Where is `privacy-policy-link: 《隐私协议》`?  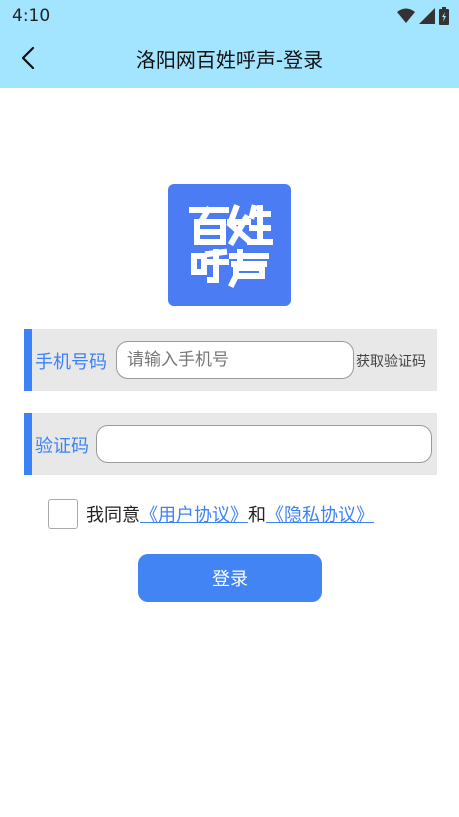
privacy-policy-link: 《隐私协议》 is located at coordinates (320, 514).